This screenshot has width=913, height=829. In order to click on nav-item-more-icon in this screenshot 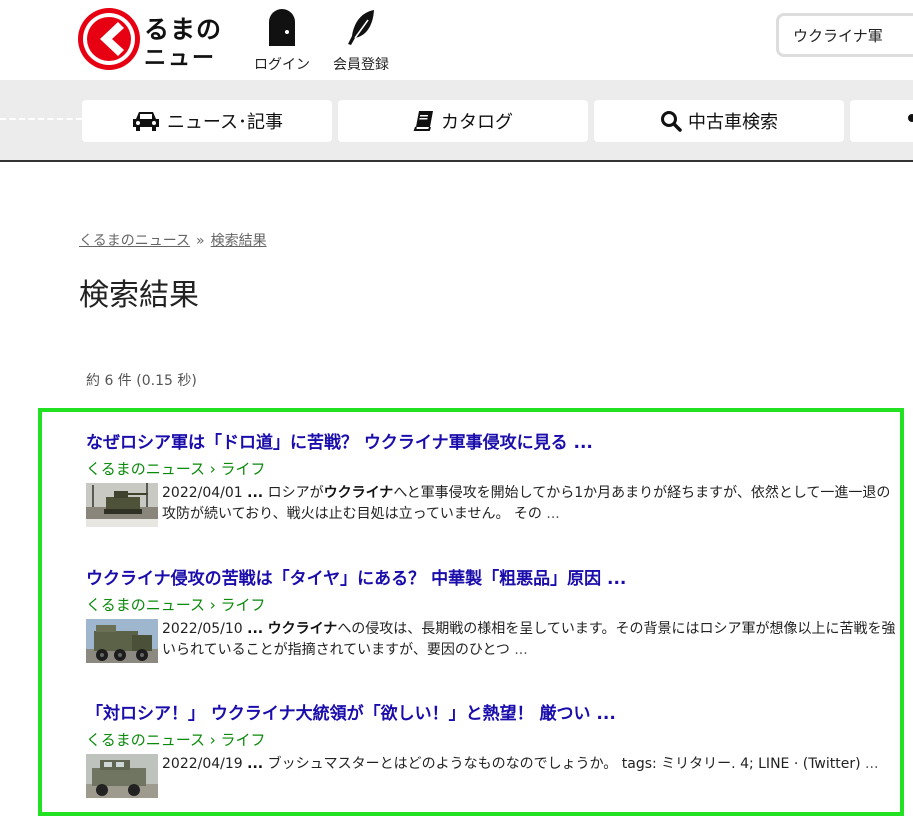, I will do `click(910, 118)`.